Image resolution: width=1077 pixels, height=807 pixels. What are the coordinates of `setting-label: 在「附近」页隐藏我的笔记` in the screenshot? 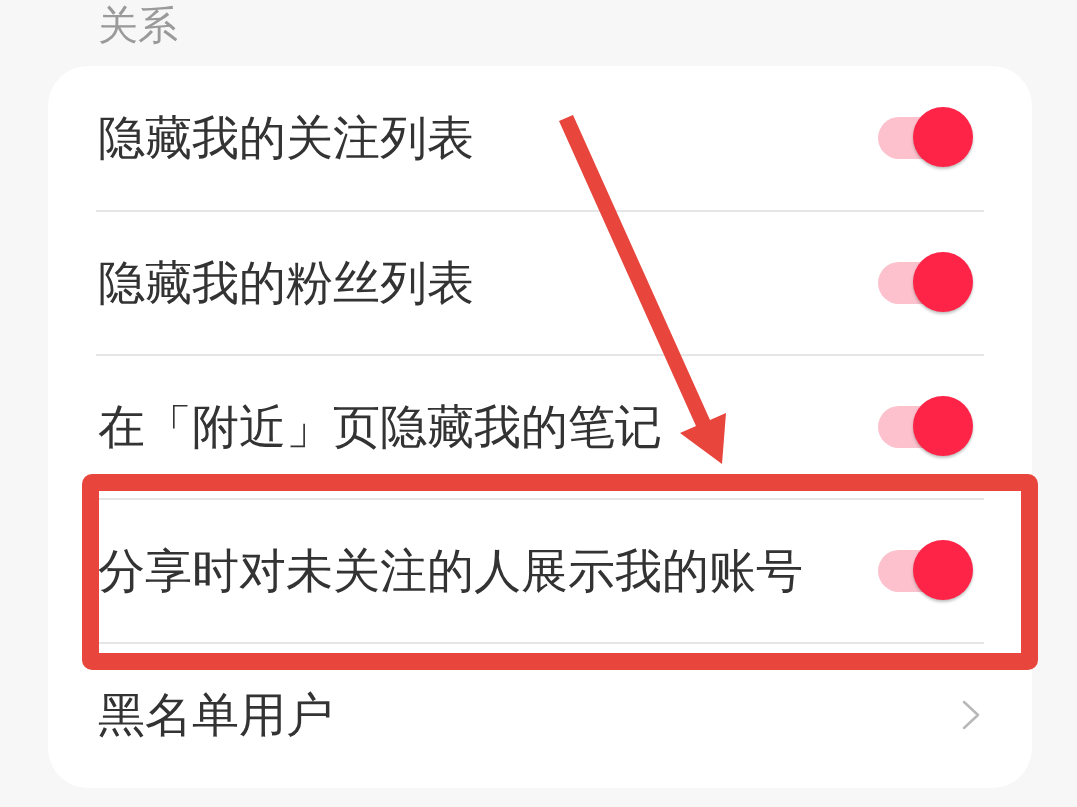 It's located at (380, 427).